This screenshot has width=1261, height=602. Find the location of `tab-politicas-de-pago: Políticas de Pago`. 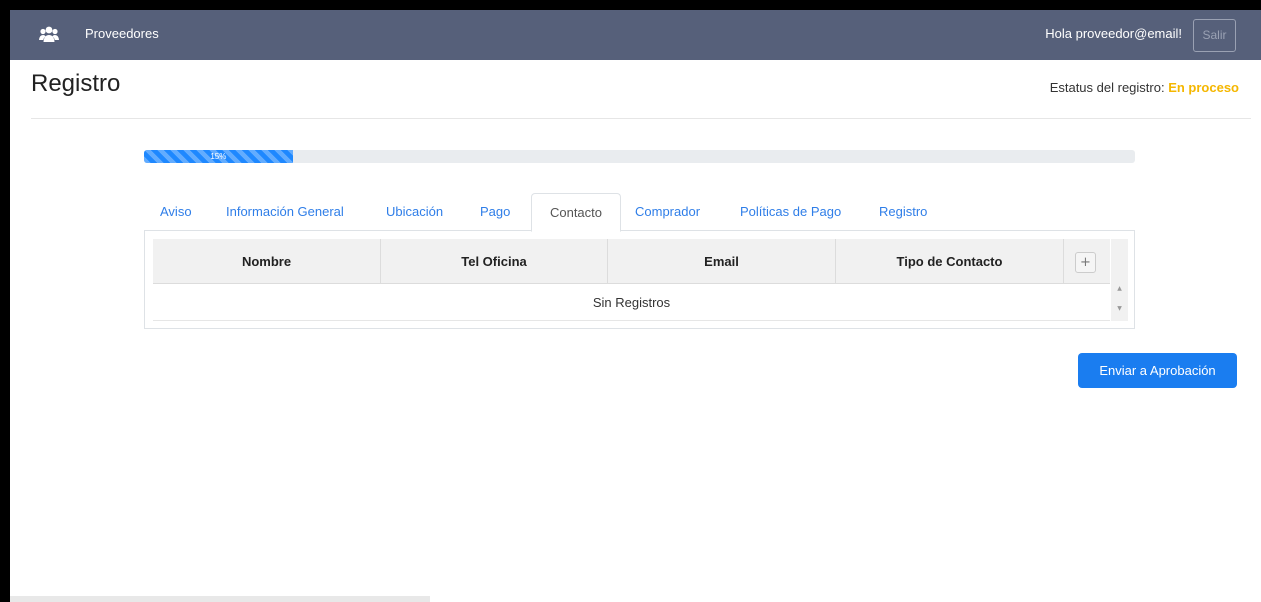

tab-politicas-de-pago: Políticas de Pago is located at coordinates (790, 212).